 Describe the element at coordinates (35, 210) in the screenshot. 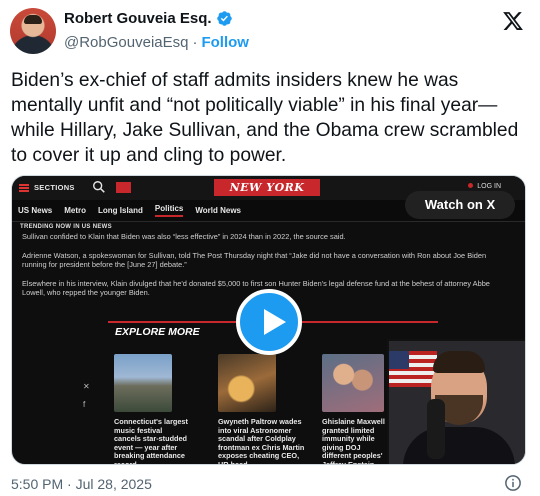

I see `nav-item-us-news: US News` at that location.